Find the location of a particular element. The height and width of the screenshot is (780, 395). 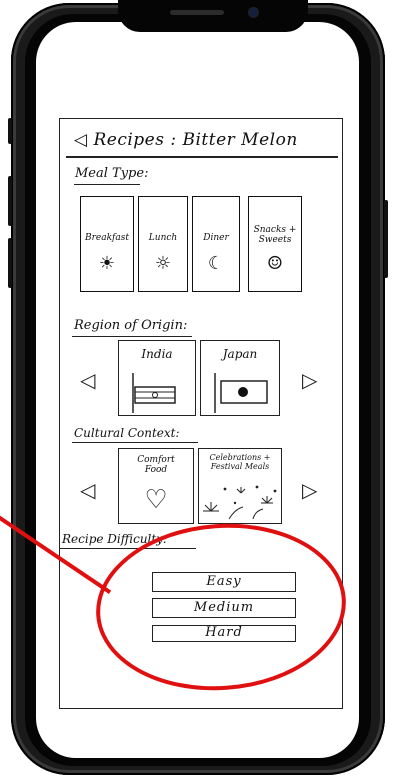

cultural-prev-arrow: ◁ is located at coordinates (87, 490).